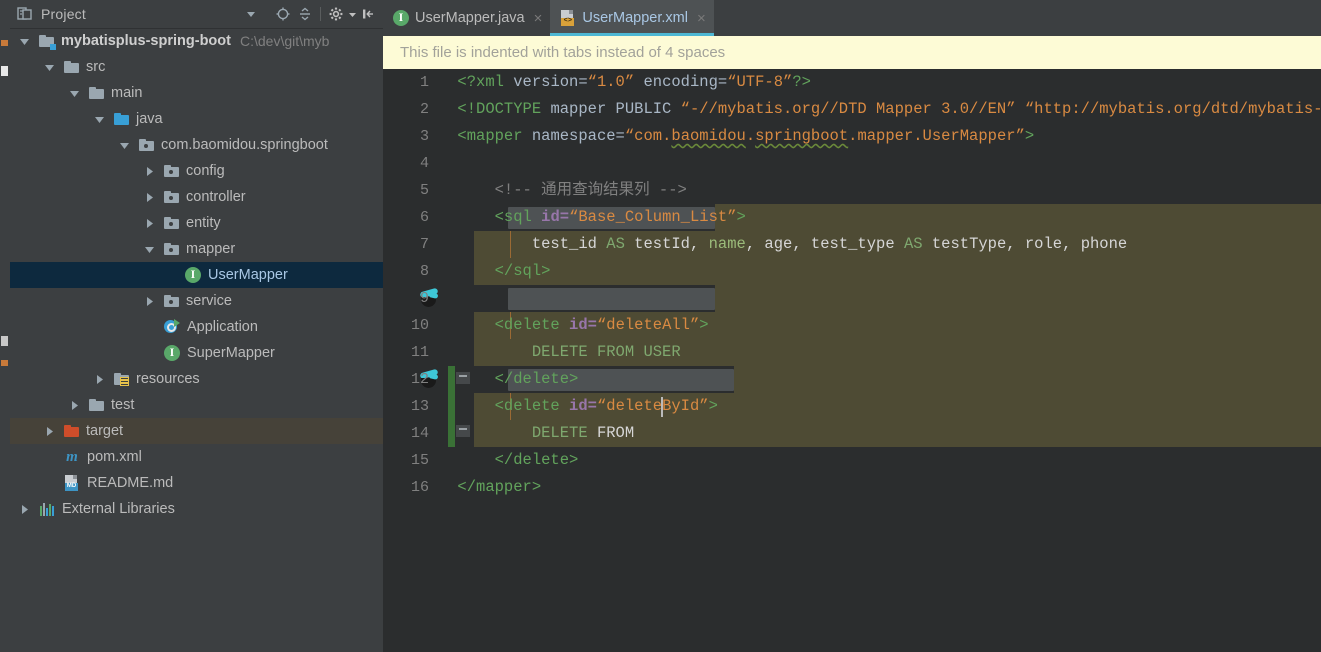 This screenshot has width=1321, height=652. What do you see at coordinates (105, 431) in the screenshot?
I see `tree-label: target` at bounding box center [105, 431].